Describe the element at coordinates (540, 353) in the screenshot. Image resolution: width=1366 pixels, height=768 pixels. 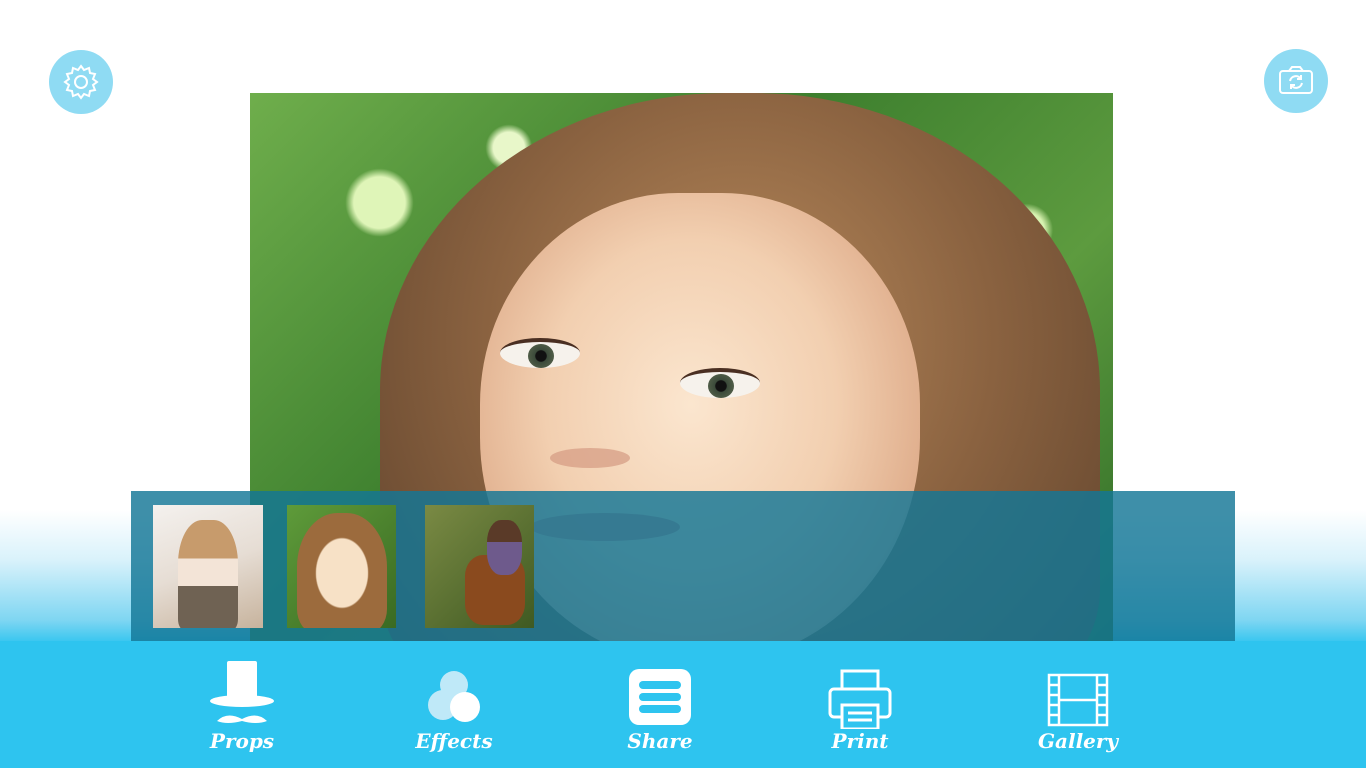
I see `photo-eye-left` at that location.